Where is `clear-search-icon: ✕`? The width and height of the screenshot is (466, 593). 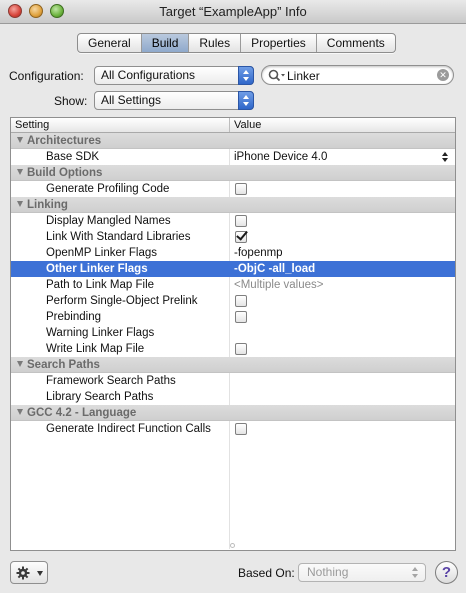
clear-search-icon: ✕ is located at coordinates (443, 75).